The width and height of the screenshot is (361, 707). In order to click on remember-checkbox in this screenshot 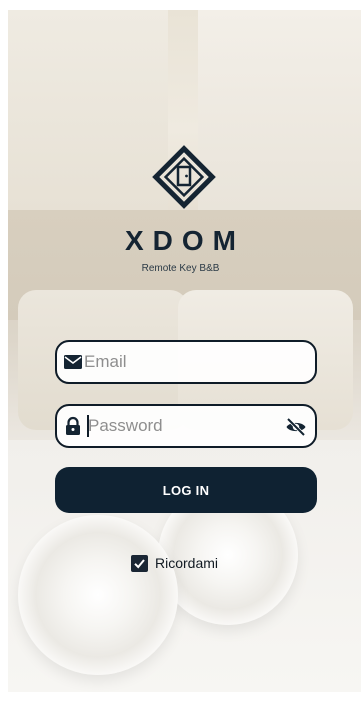, I will do `click(139, 563)`.